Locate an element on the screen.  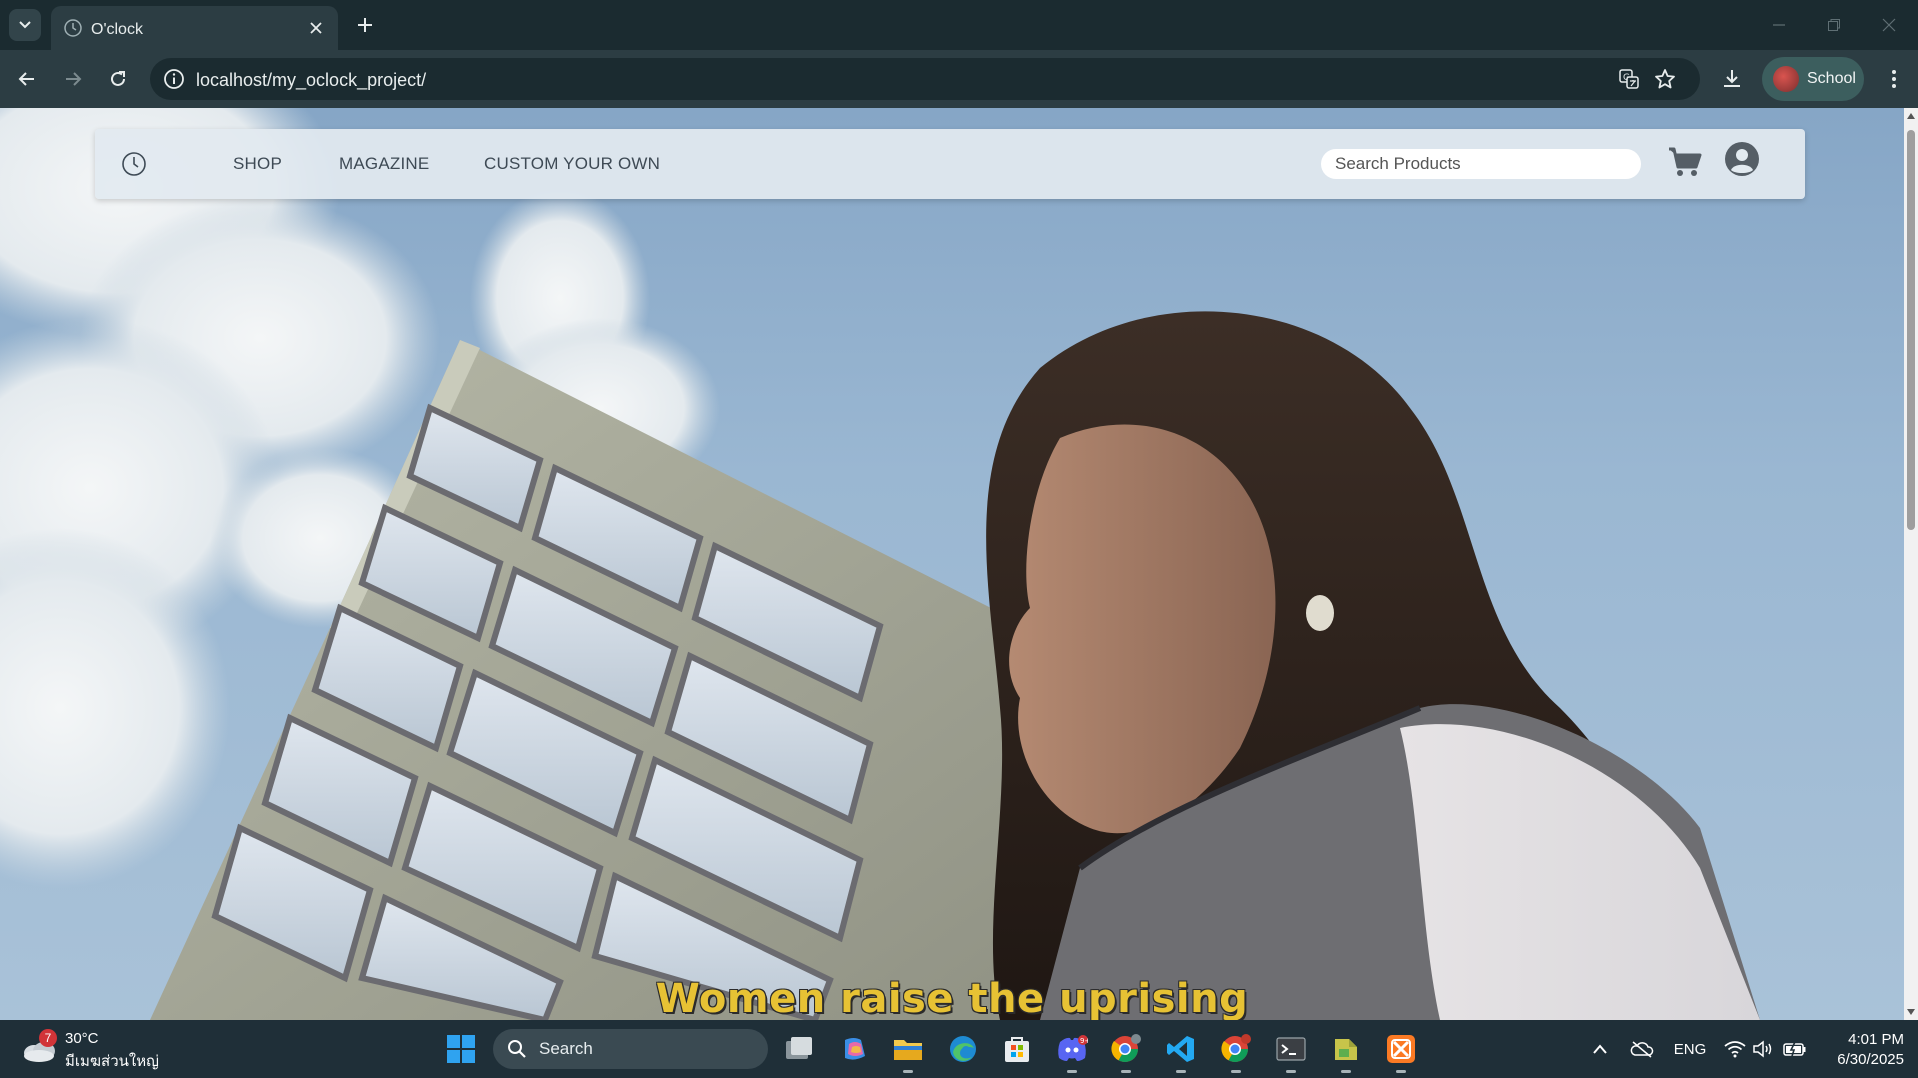
more-vertical-icon is located at coordinates (1894, 79).